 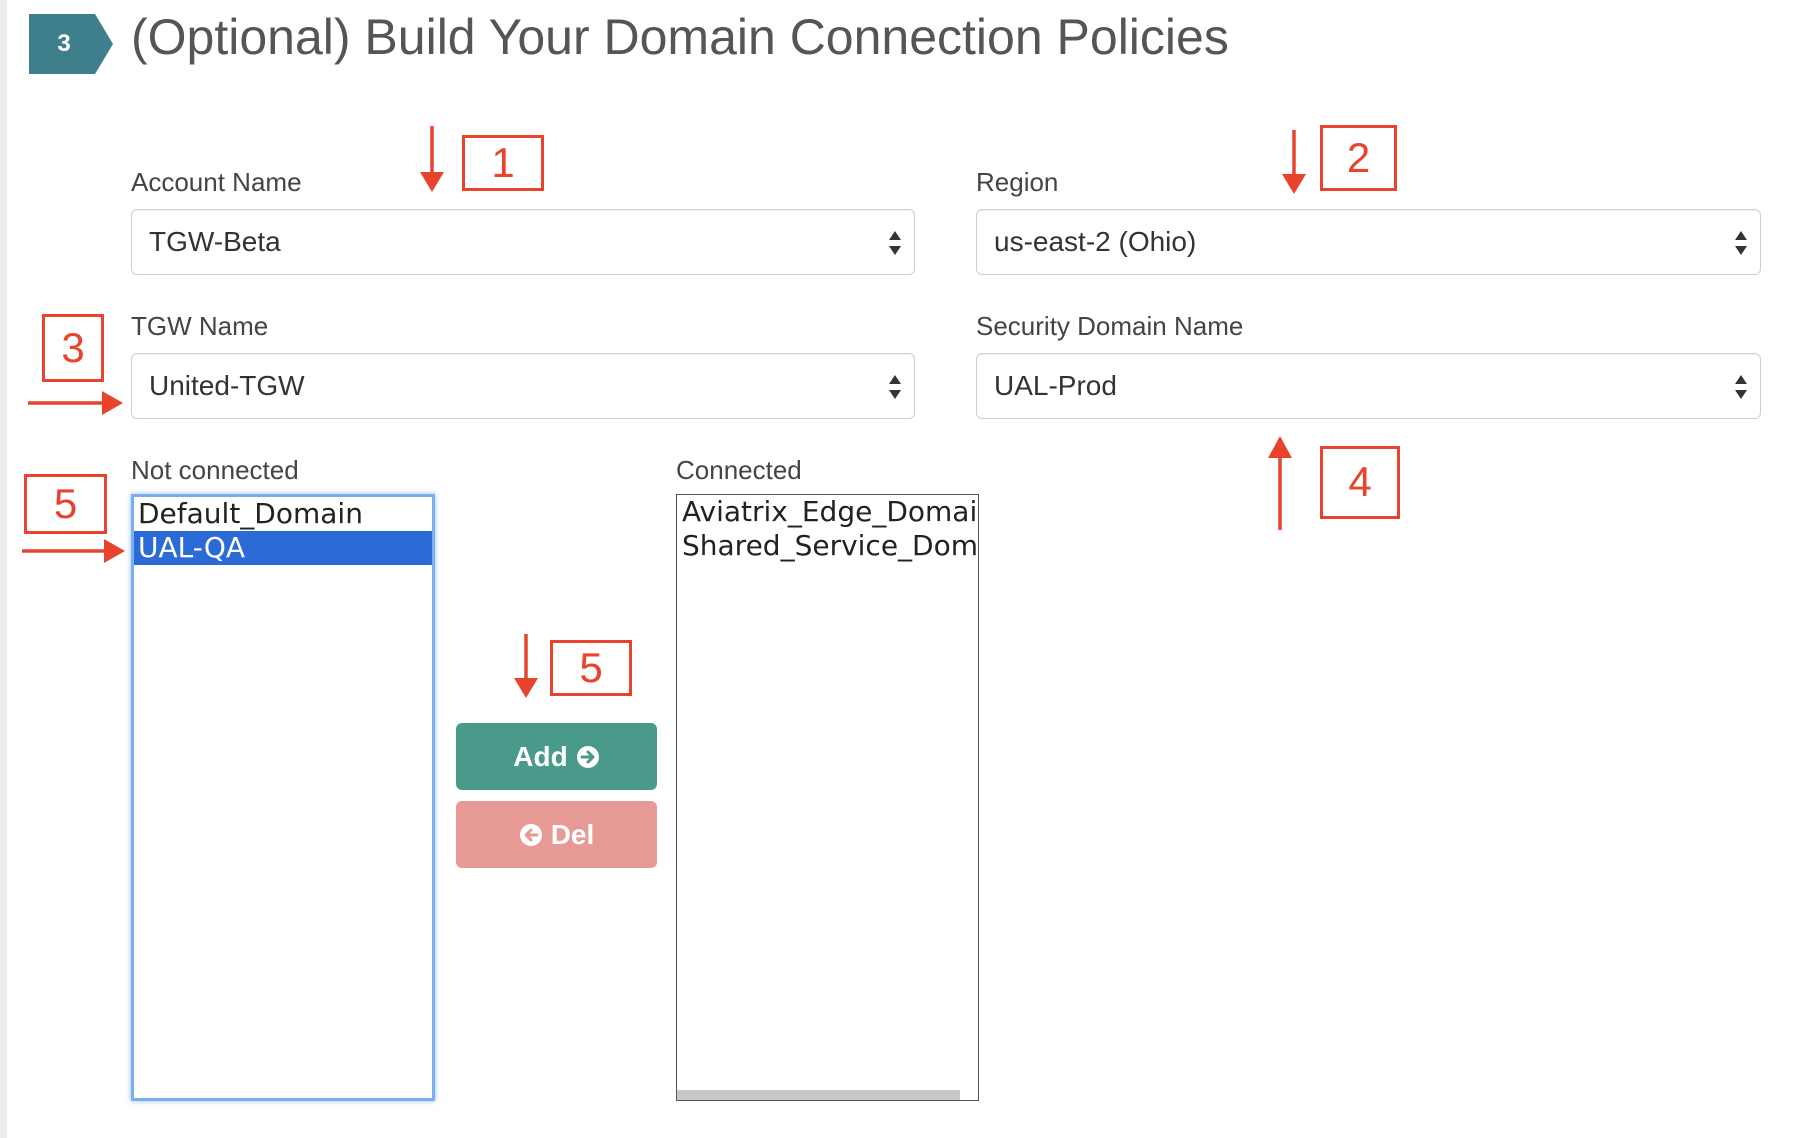 What do you see at coordinates (818, 1095) in the screenshot?
I see `horizontal-scrollbar` at bounding box center [818, 1095].